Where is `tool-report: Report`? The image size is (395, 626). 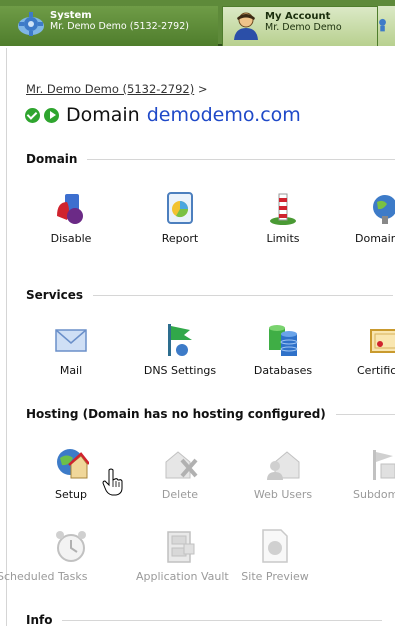 tool-report: Report is located at coordinates (180, 217).